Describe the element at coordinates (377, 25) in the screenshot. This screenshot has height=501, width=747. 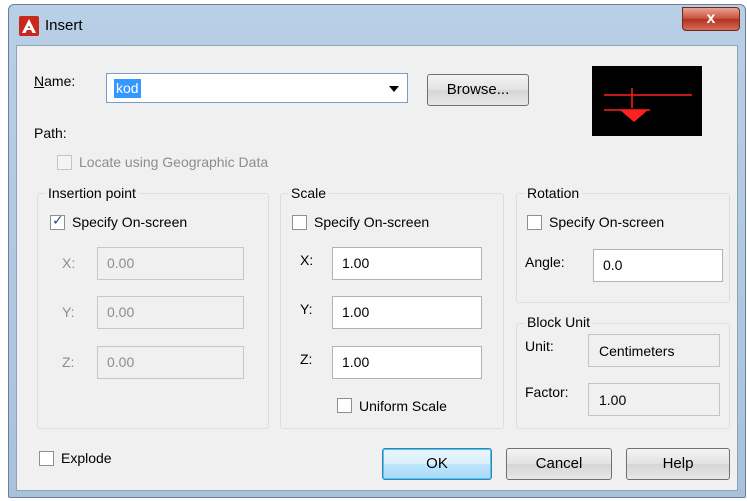
I see `title-bar: Insert x` at that location.